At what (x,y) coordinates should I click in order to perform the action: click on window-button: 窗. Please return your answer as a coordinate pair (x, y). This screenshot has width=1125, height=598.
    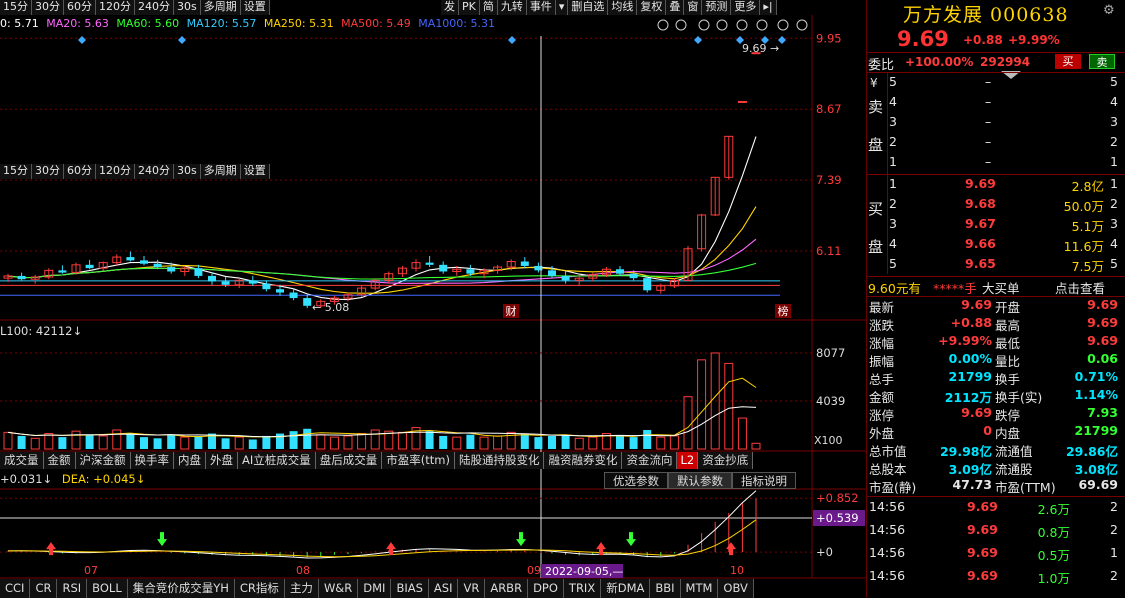
    Looking at the image, I should click on (693, 7).